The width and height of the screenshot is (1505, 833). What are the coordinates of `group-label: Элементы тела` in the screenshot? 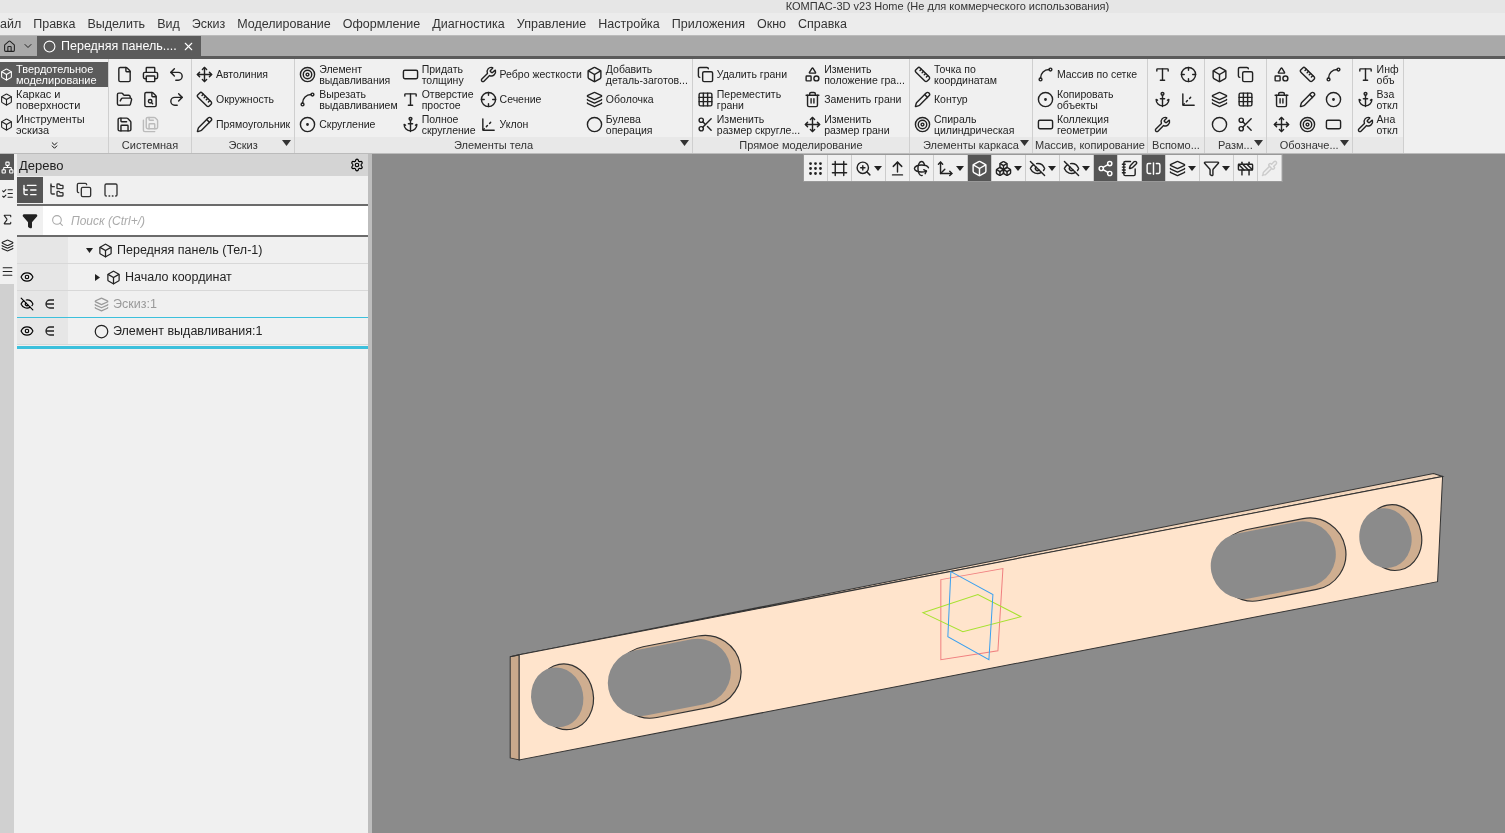 It's located at (494, 145).